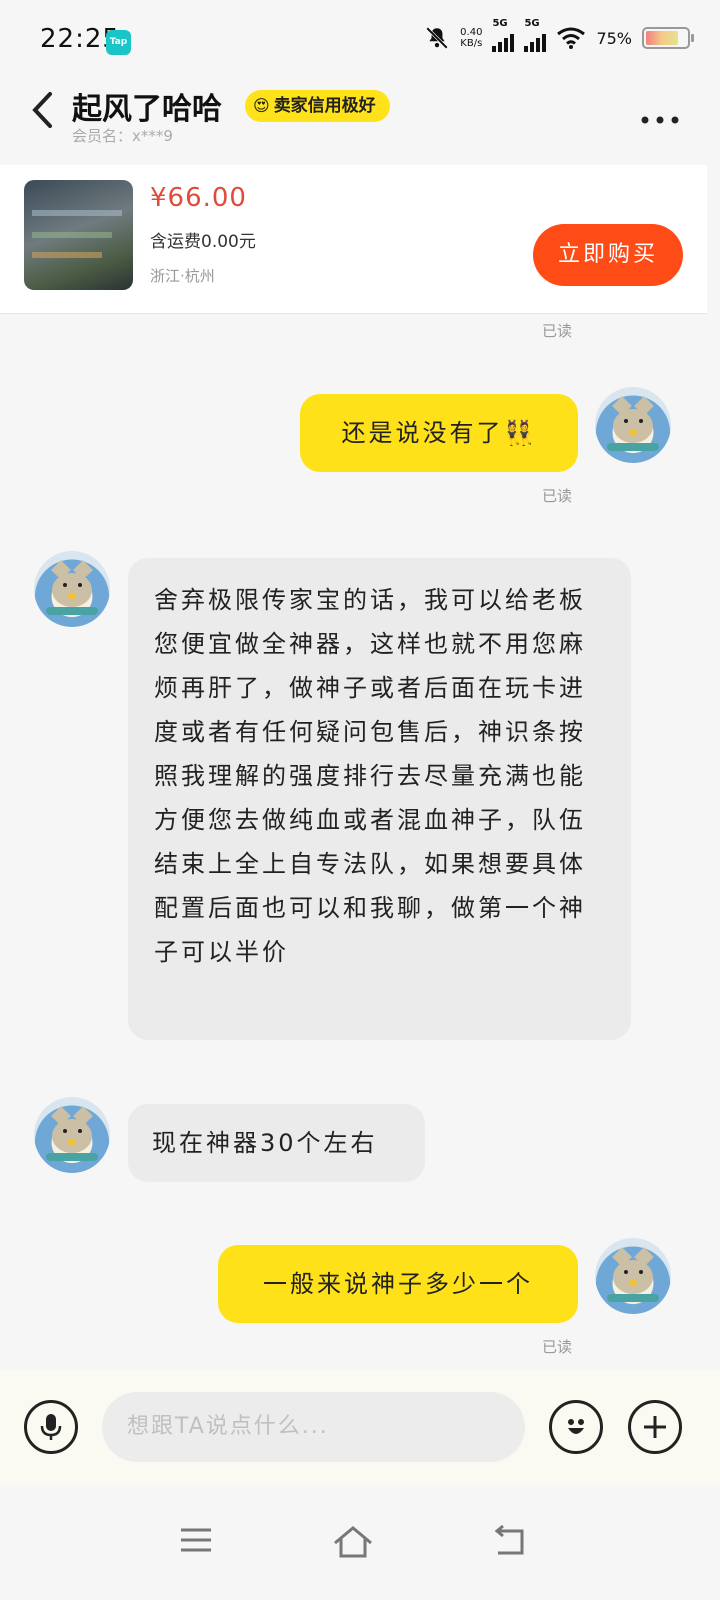  Describe the element at coordinates (520, 433) in the screenshot. I see `dancing-emoji-icon: 👯` at that location.